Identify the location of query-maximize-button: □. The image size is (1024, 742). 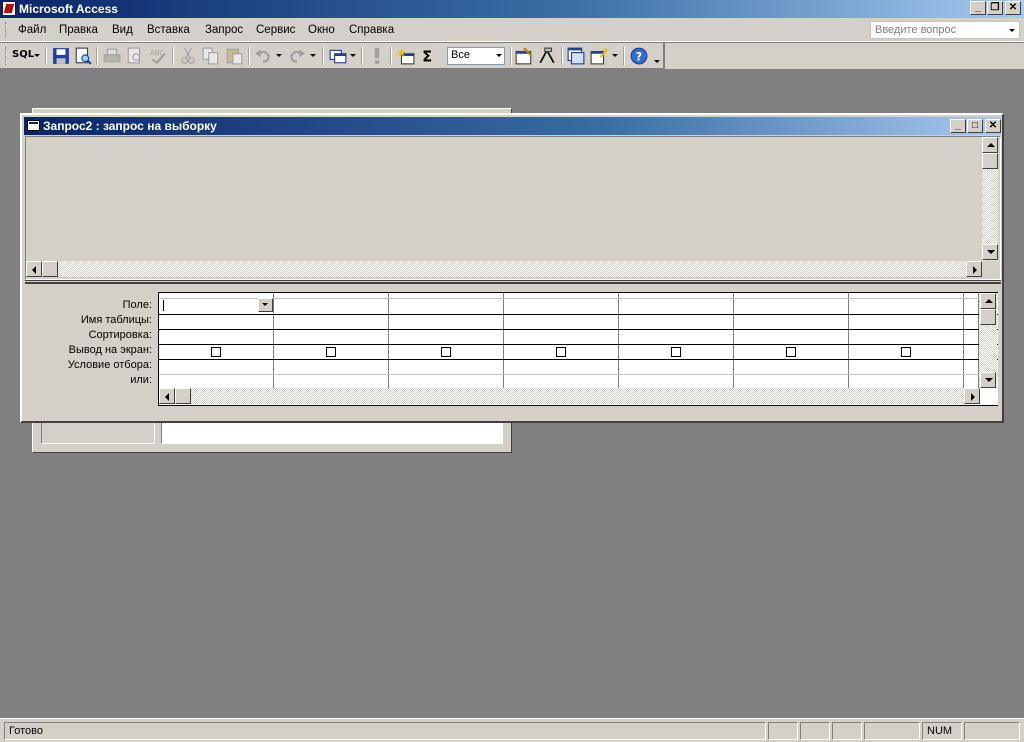
(975, 126).